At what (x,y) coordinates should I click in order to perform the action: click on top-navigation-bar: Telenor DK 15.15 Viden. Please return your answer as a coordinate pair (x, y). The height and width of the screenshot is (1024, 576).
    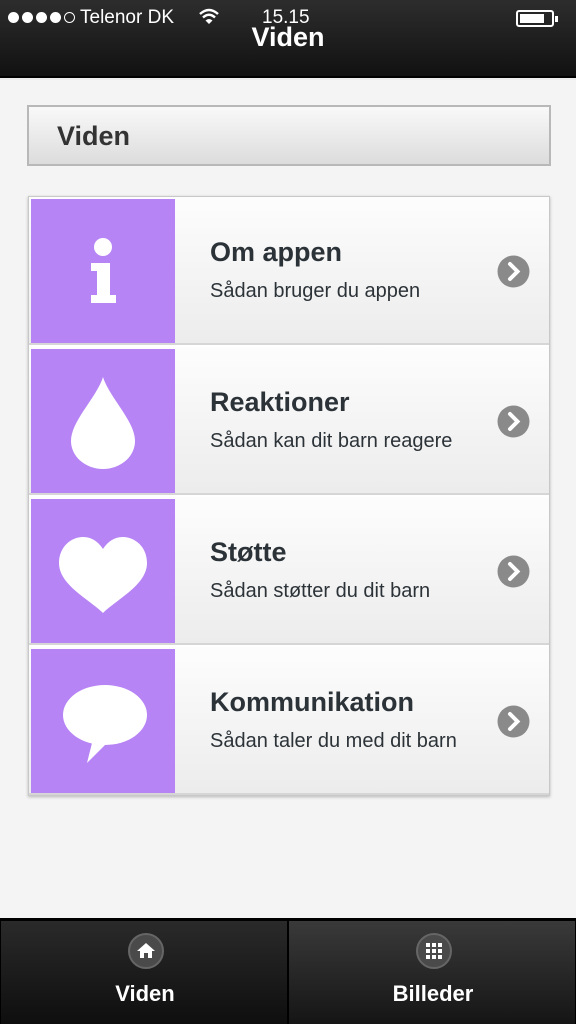
    Looking at the image, I should click on (288, 39).